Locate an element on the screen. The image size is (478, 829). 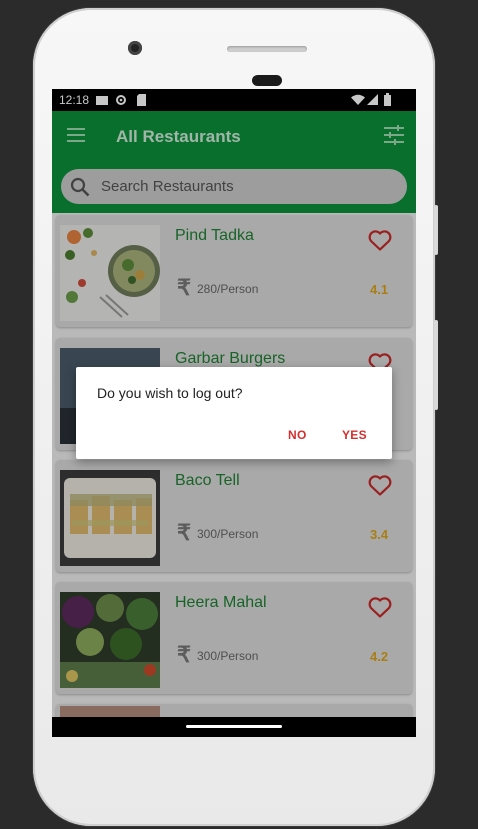
no-button: NO is located at coordinates (297, 435).